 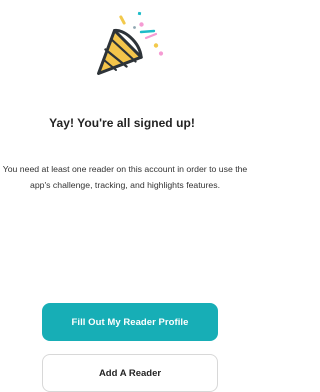 I want to click on signup-success-heading: Yay! You're all signed up!, so click(x=122, y=123).